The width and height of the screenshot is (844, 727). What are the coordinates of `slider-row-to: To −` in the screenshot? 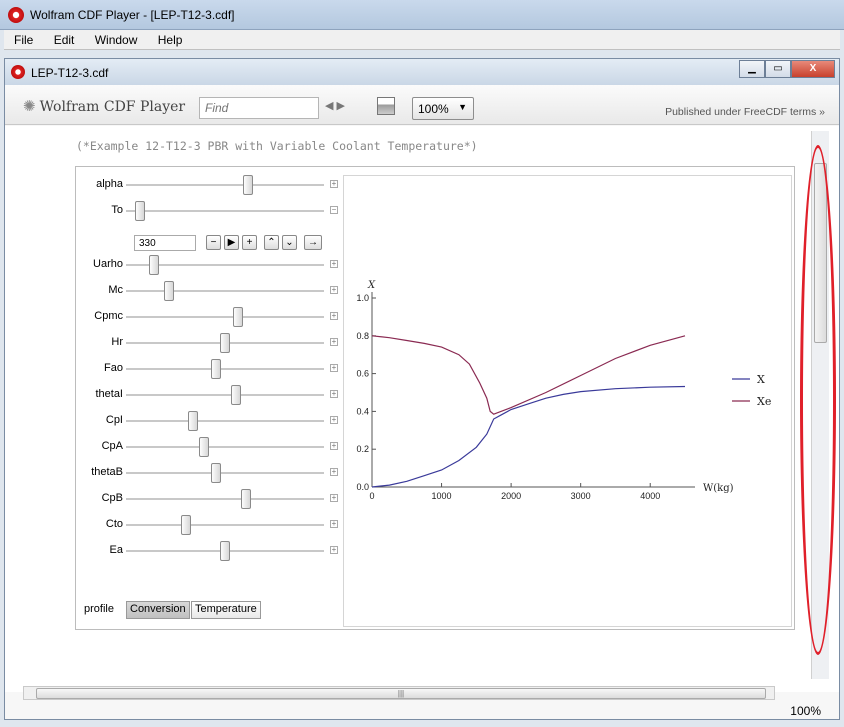 It's located at (208, 211).